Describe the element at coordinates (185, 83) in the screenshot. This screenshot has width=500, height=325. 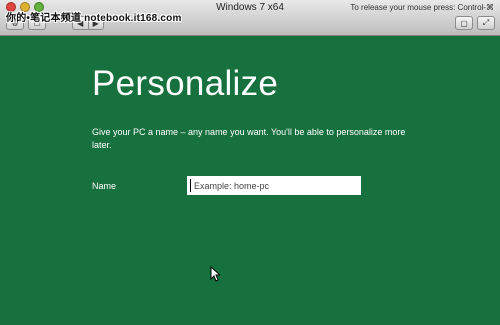
I see `page-title: Personalize` at that location.